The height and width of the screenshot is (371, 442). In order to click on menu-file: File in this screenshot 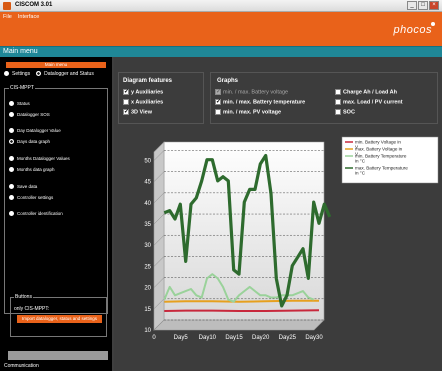, I will do `click(7, 17)`.